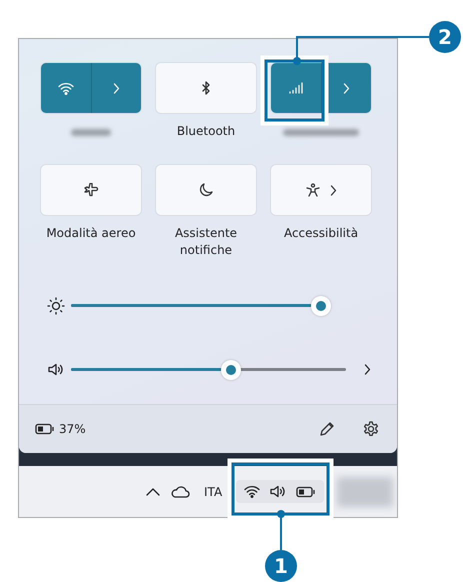 The width and height of the screenshot is (463, 582). I want to click on highlight-frame, so click(294, 91).